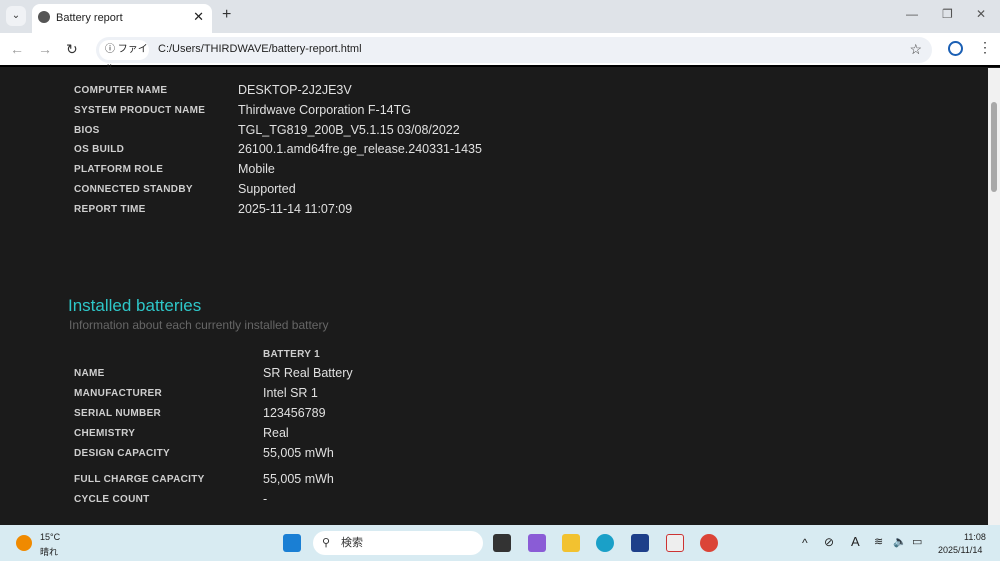  Describe the element at coordinates (994, 296) in the screenshot. I see `scrollbar` at that location.